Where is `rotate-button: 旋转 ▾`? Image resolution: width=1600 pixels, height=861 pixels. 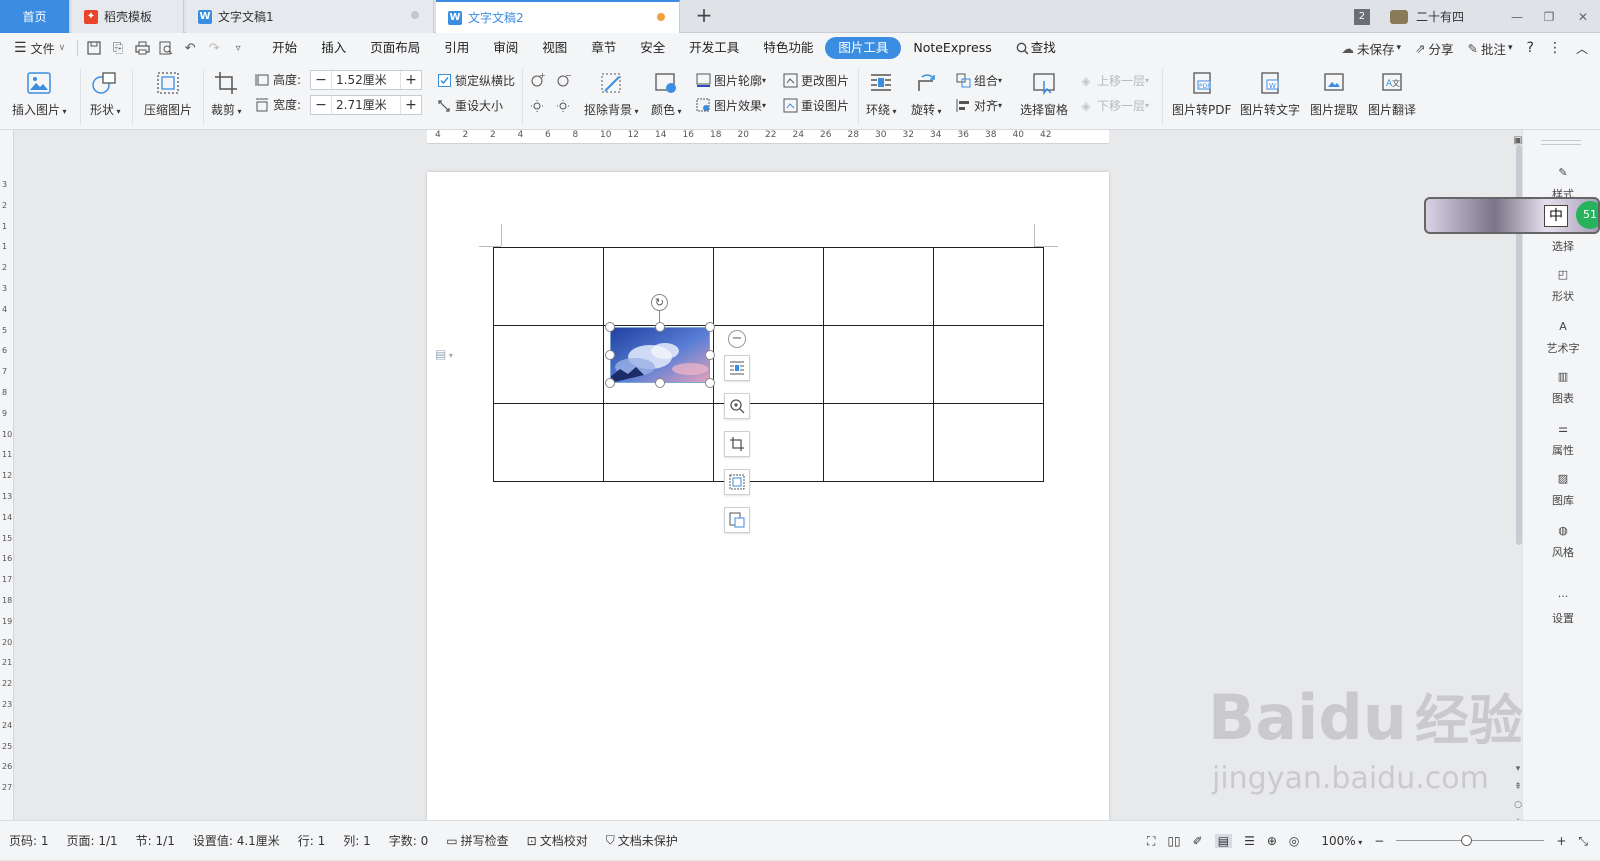 rotate-button: 旋转 ▾ is located at coordinates (926, 93).